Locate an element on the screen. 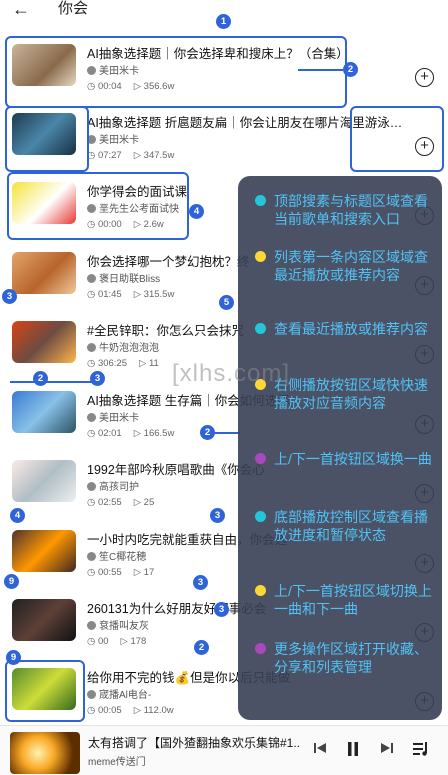 The height and width of the screenshot is (775, 448). item-meta: ◷ 02:01 ▷ 166.5w is located at coordinates (131, 433).